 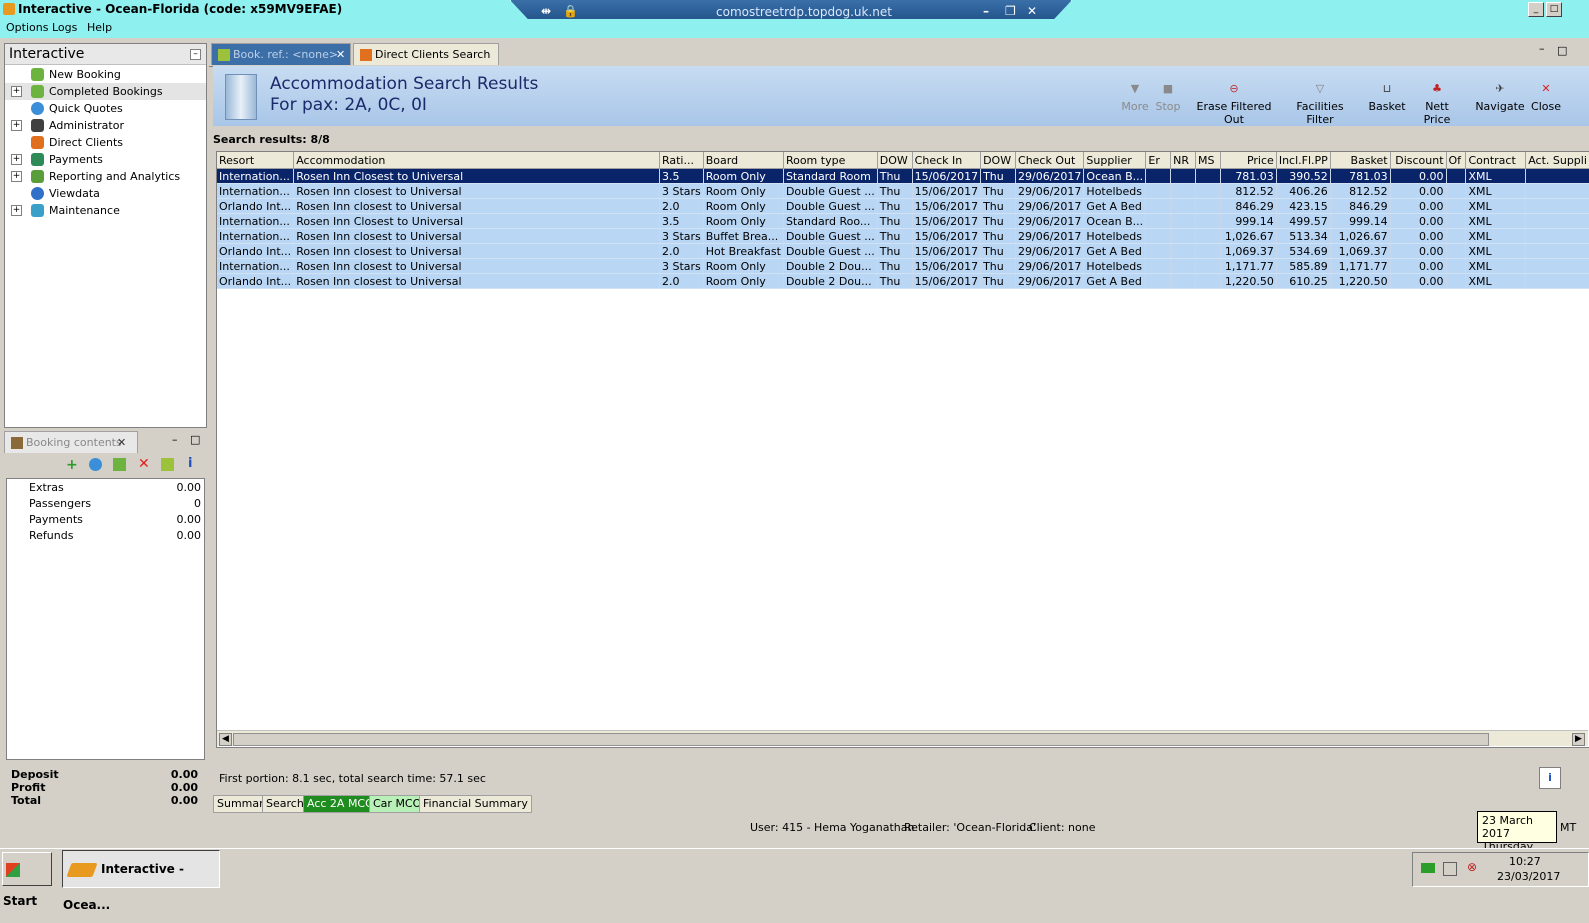 What do you see at coordinates (1536, 9) in the screenshot?
I see `minimize-button: _` at bounding box center [1536, 9].